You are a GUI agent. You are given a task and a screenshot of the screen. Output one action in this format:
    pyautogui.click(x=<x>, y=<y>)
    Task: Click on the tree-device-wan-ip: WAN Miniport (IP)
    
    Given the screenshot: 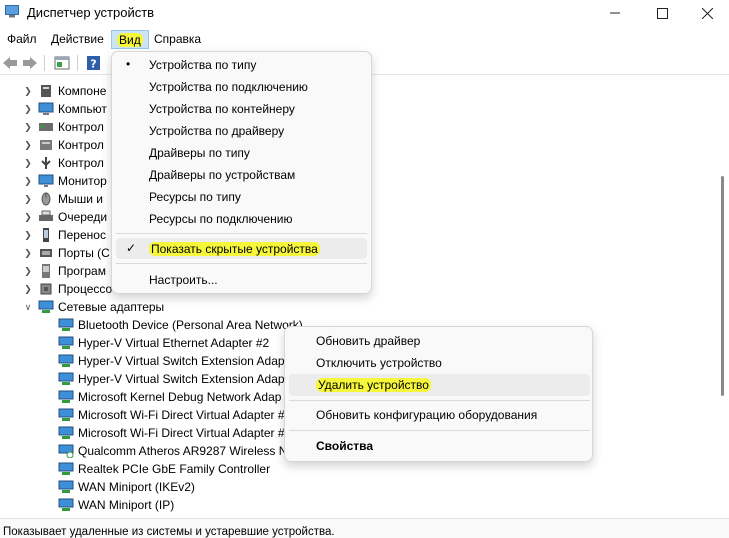 What is the action you would take?
    pyautogui.click(x=116, y=505)
    